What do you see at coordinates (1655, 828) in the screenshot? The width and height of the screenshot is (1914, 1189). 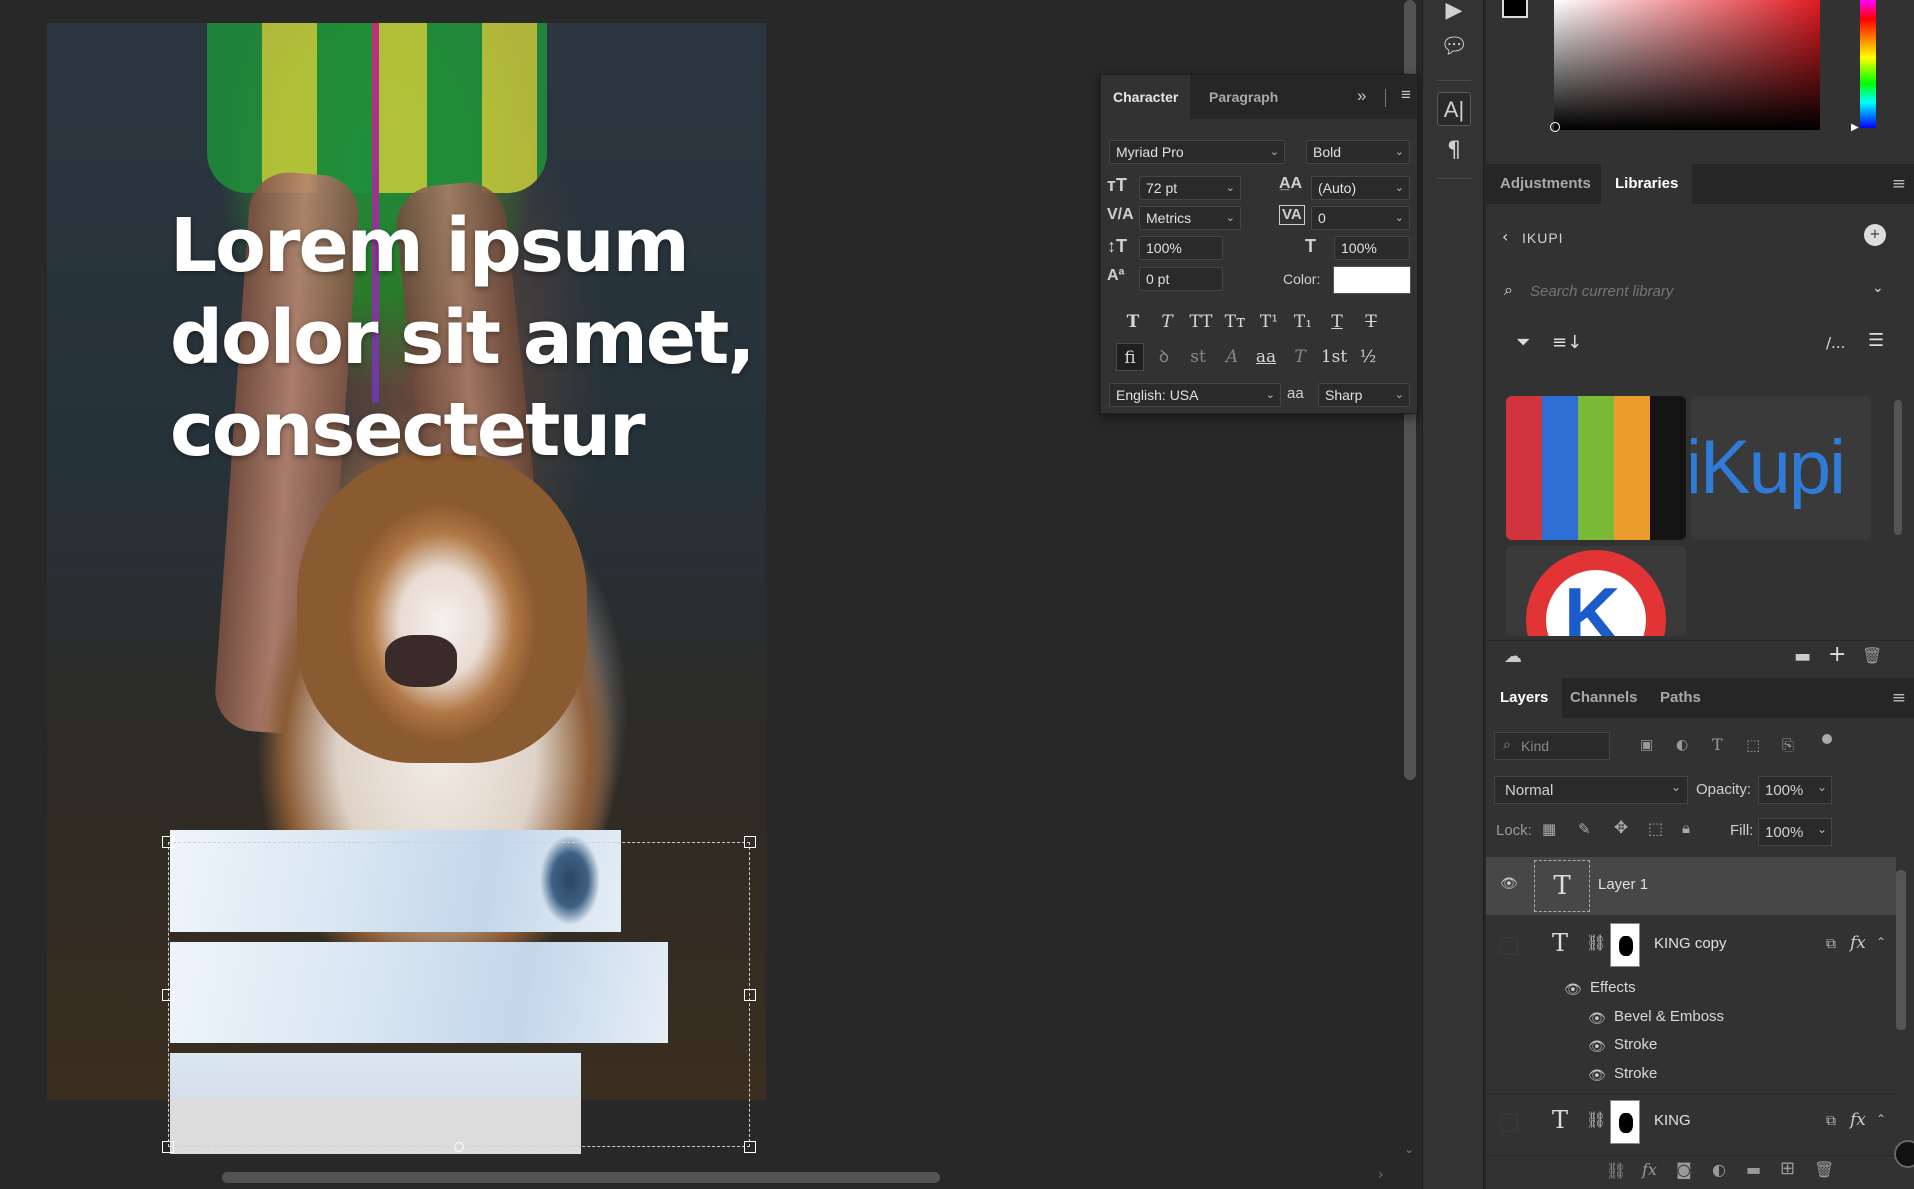 I see `lock-artboard-icon: ⬚` at bounding box center [1655, 828].